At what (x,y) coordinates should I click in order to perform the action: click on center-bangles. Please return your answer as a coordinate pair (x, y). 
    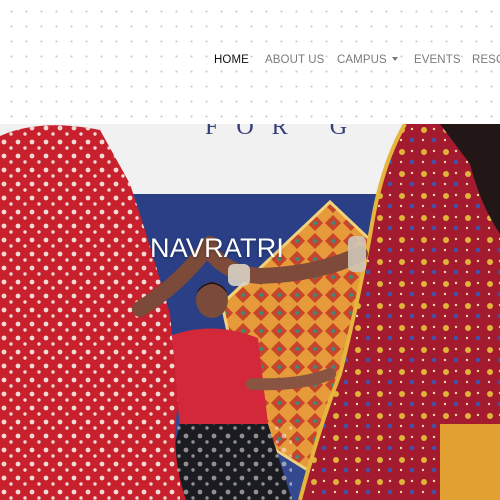
    Looking at the image, I should click on (239, 275).